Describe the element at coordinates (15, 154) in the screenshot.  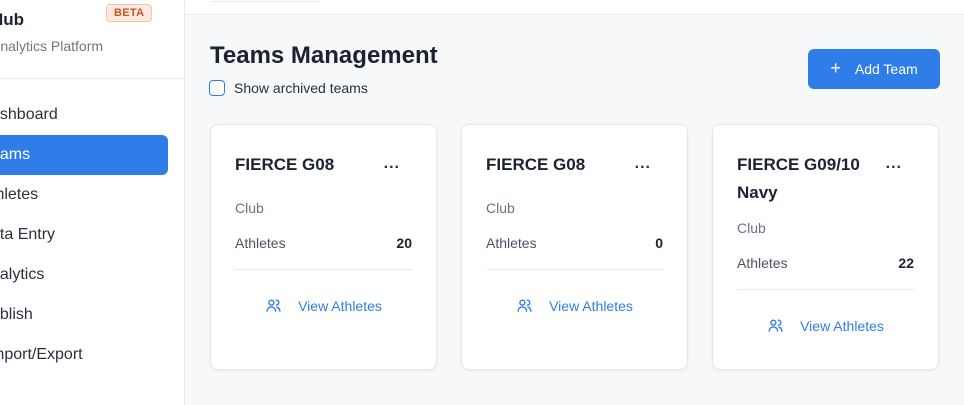
I see `sidebar-item-label: eams` at that location.